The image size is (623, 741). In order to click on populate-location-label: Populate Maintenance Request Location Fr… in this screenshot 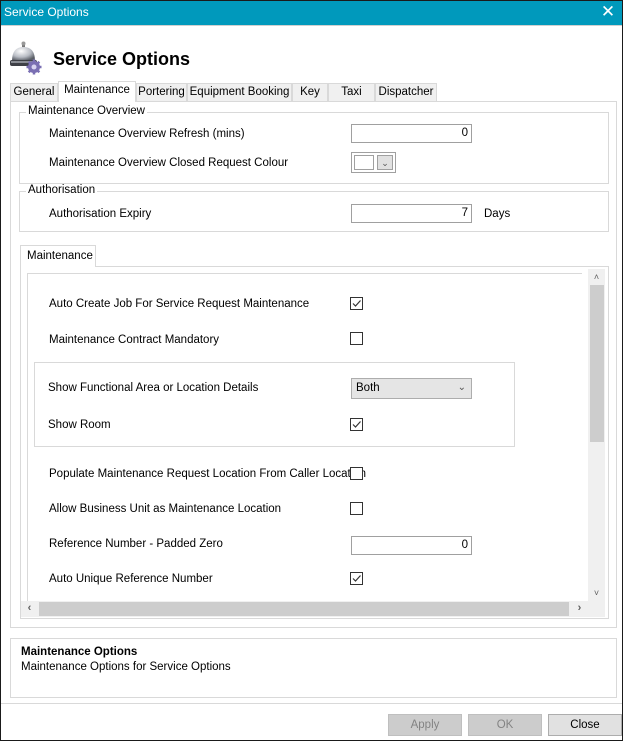, I will do `click(208, 474)`.